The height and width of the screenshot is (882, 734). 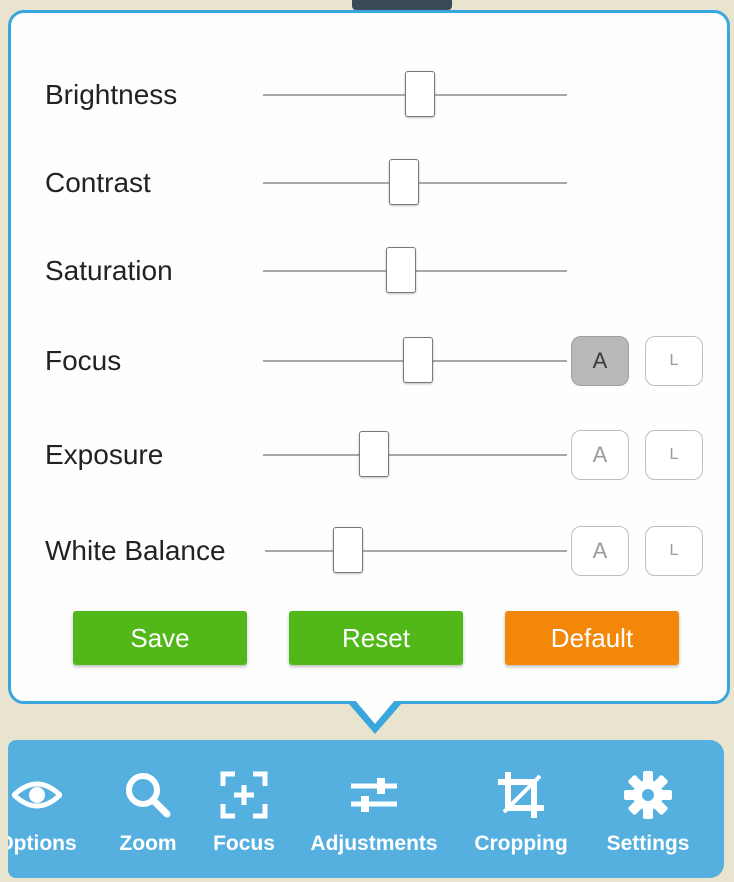 What do you see at coordinates (374, 795) in the screenshot?
I see `sliders-icon` at bounding box center [374, 795].